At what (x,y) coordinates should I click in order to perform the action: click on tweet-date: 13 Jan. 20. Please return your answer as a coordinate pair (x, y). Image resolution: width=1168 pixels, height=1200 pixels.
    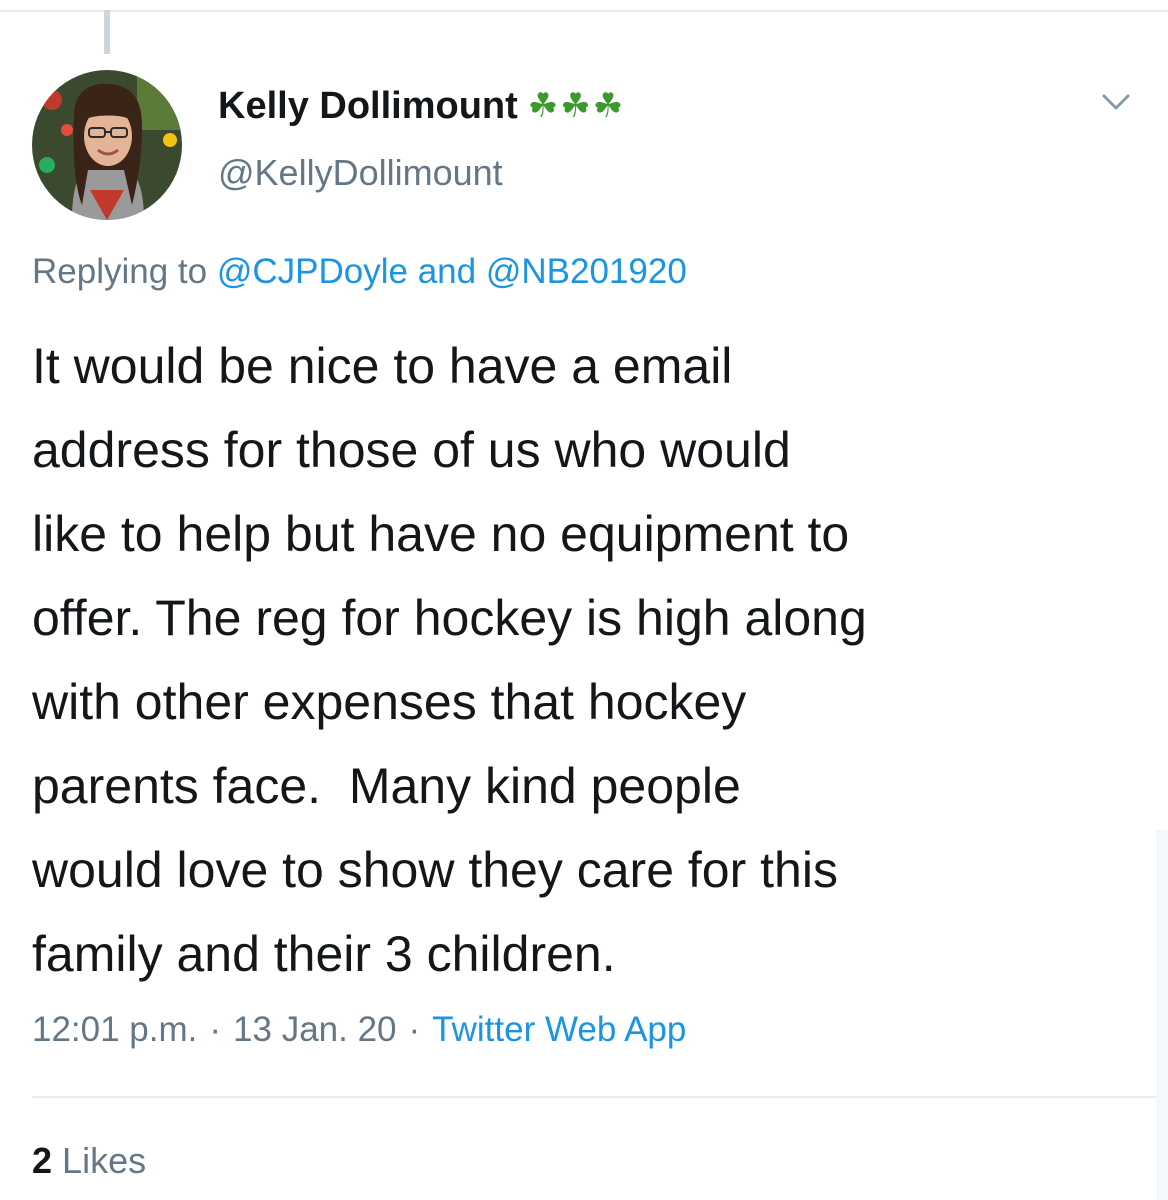
    Looking at the image, I should click on (314, 1029).